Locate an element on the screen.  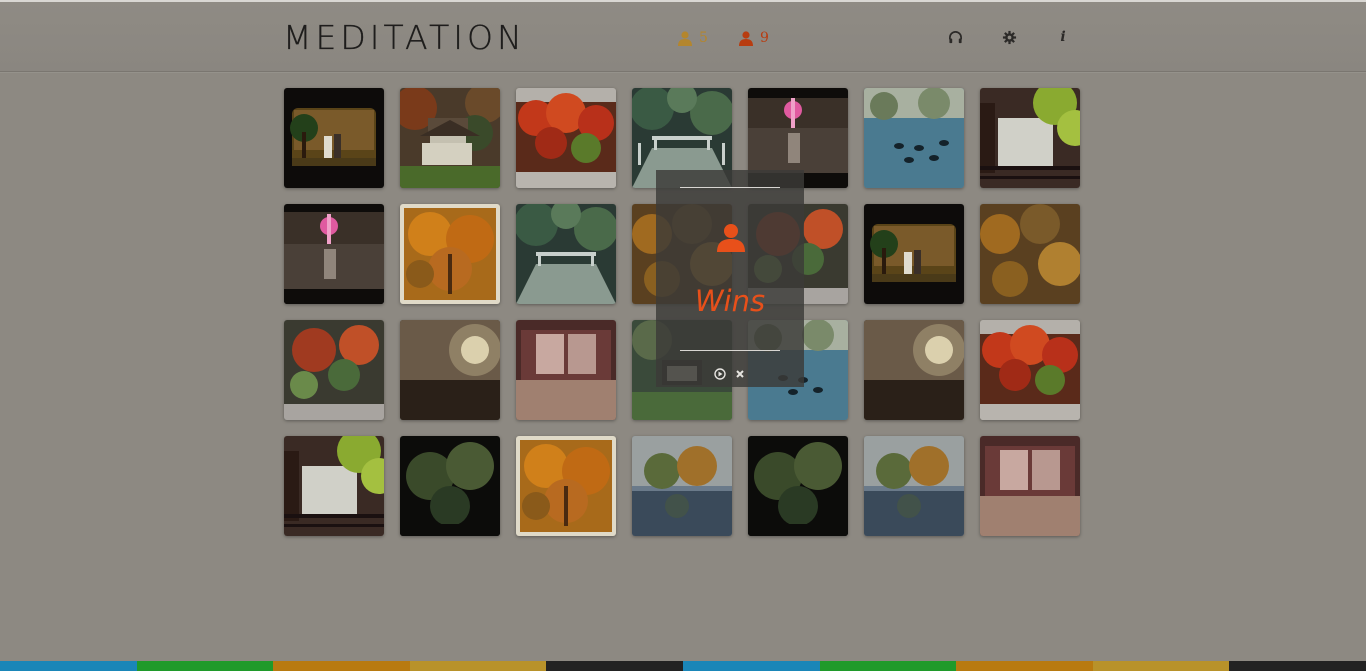
player-icon is located at coordinates (731, 238).